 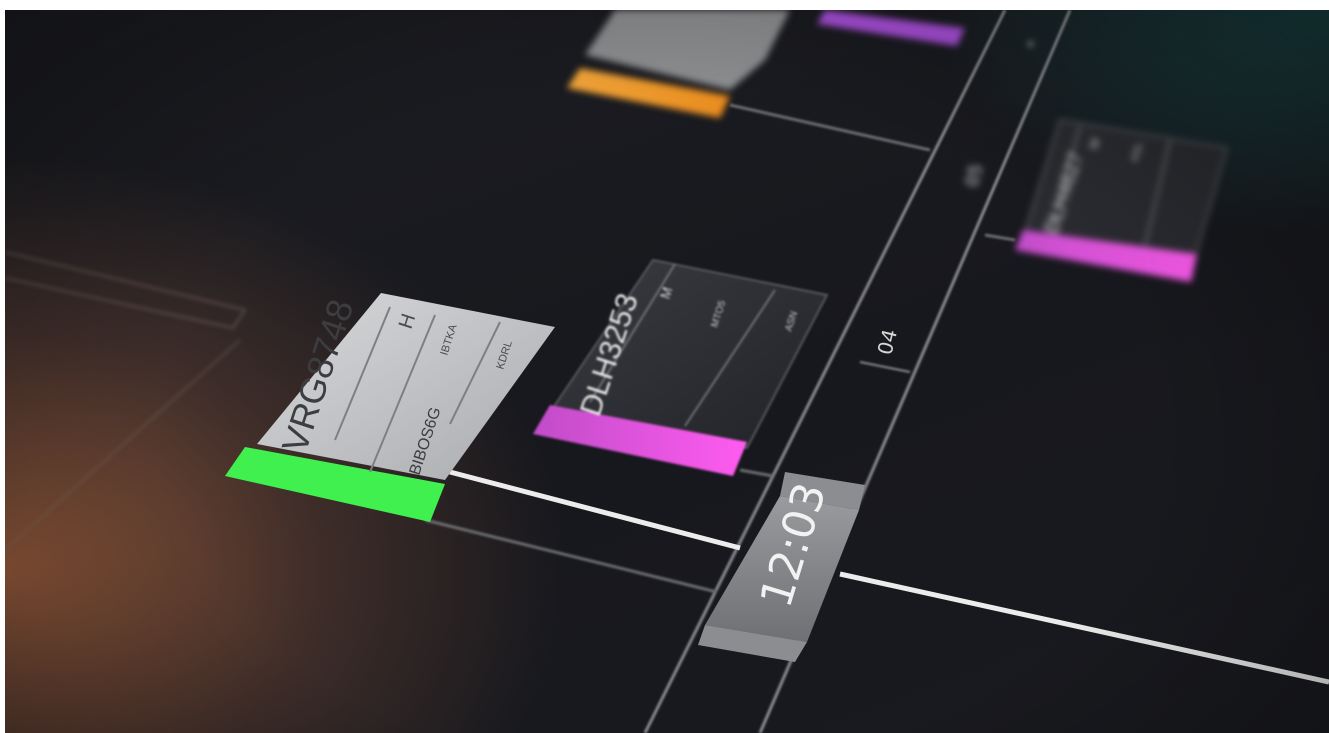 I want to click on minute-mark-05: 05, so click(x=974, y=175).